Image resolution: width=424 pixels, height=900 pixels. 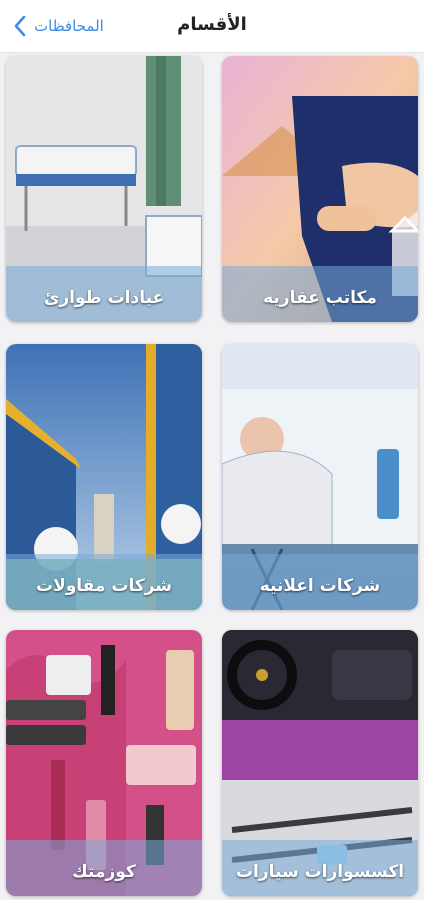 I want to click on category-card-real-estate: مكاتب عقاريه, so click(x=320, y=189).